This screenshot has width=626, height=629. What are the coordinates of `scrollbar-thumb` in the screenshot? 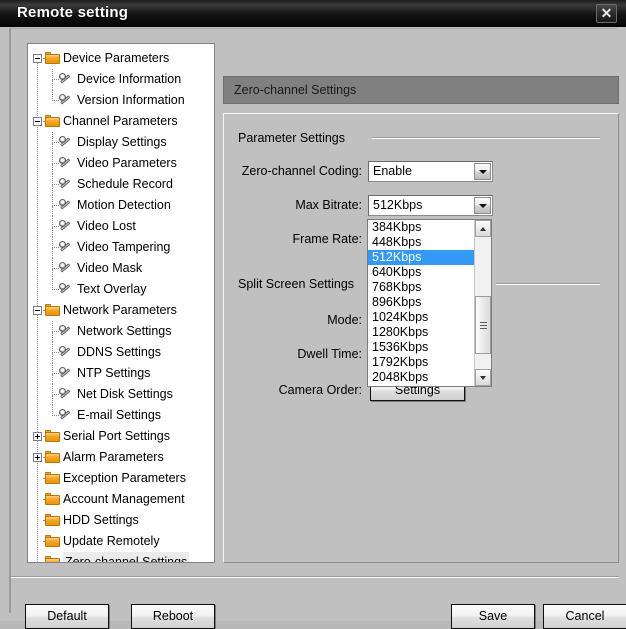 It's located at (483, 325).